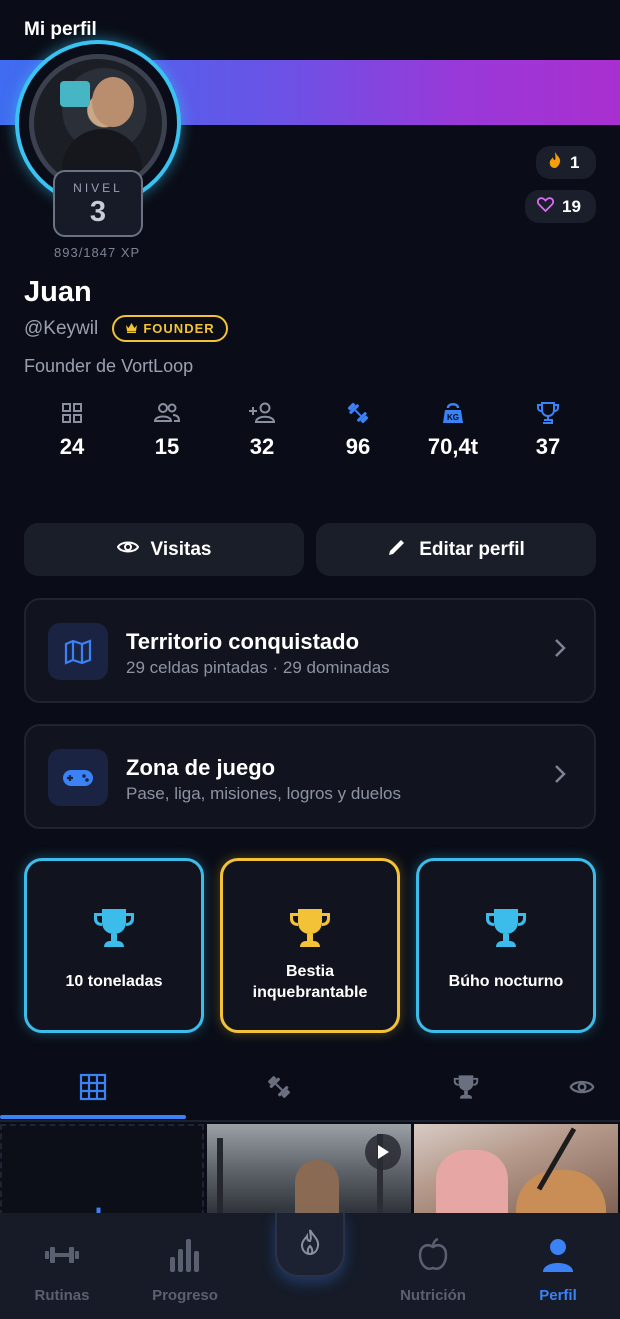  I want to click on level-number: 3, so click(98, 212).